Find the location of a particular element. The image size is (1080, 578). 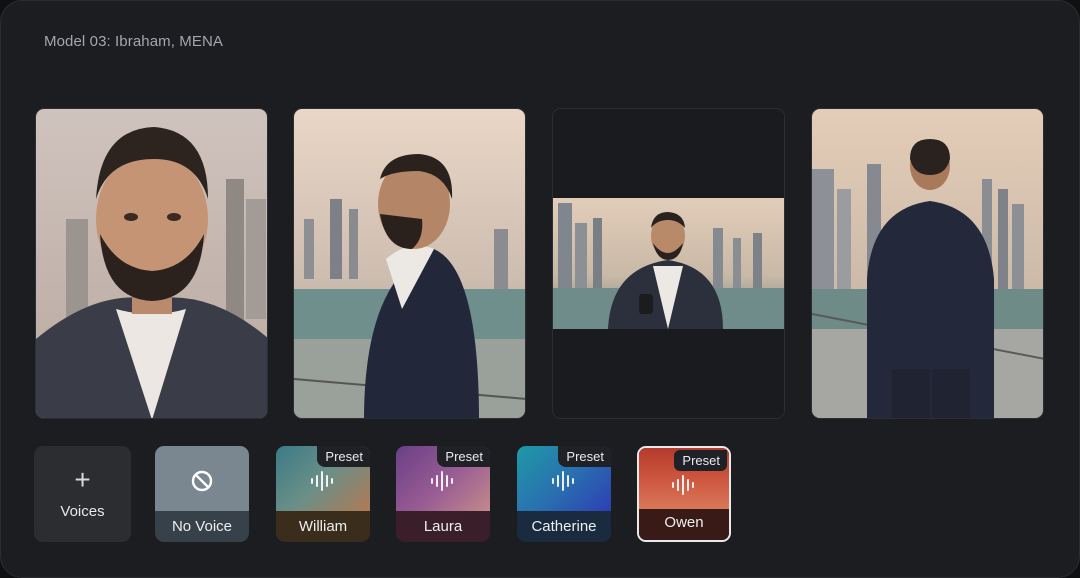

model-photo-profile is located at coordinates (409, 263).